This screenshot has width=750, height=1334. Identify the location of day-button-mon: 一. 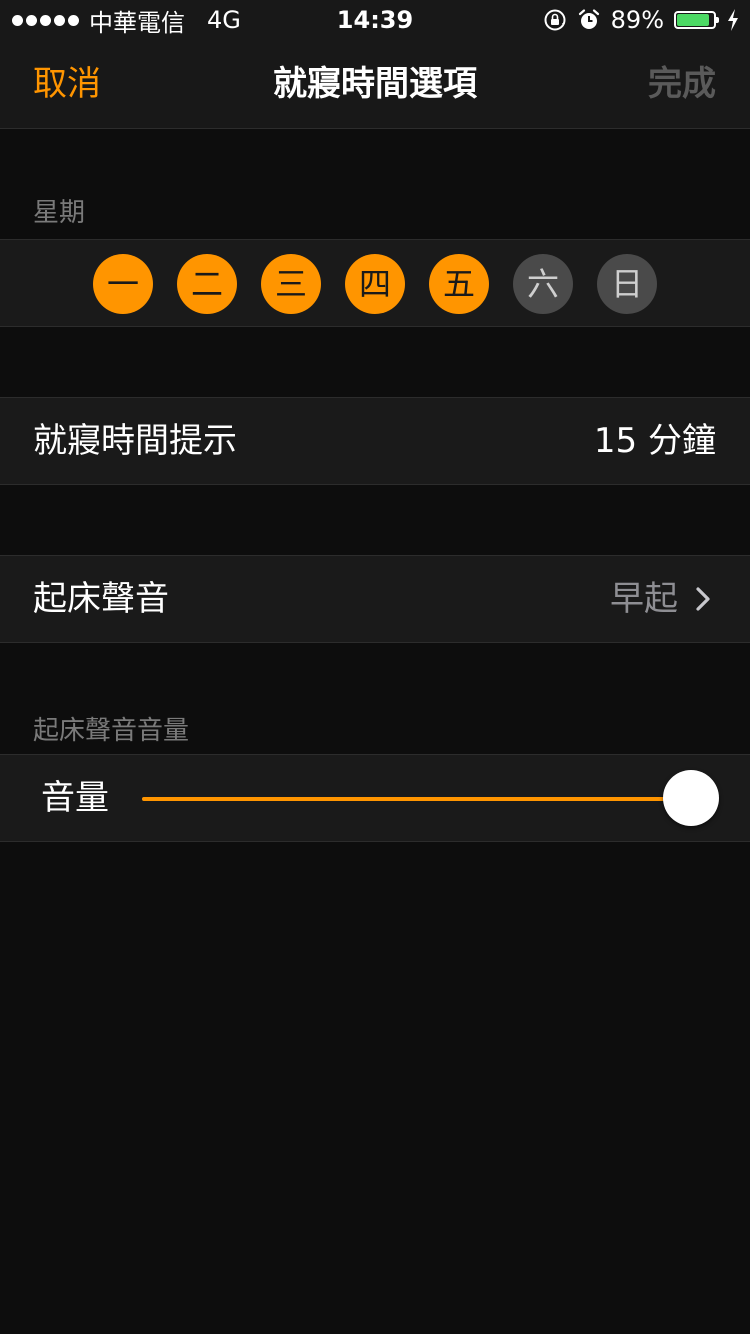
(123, 284).